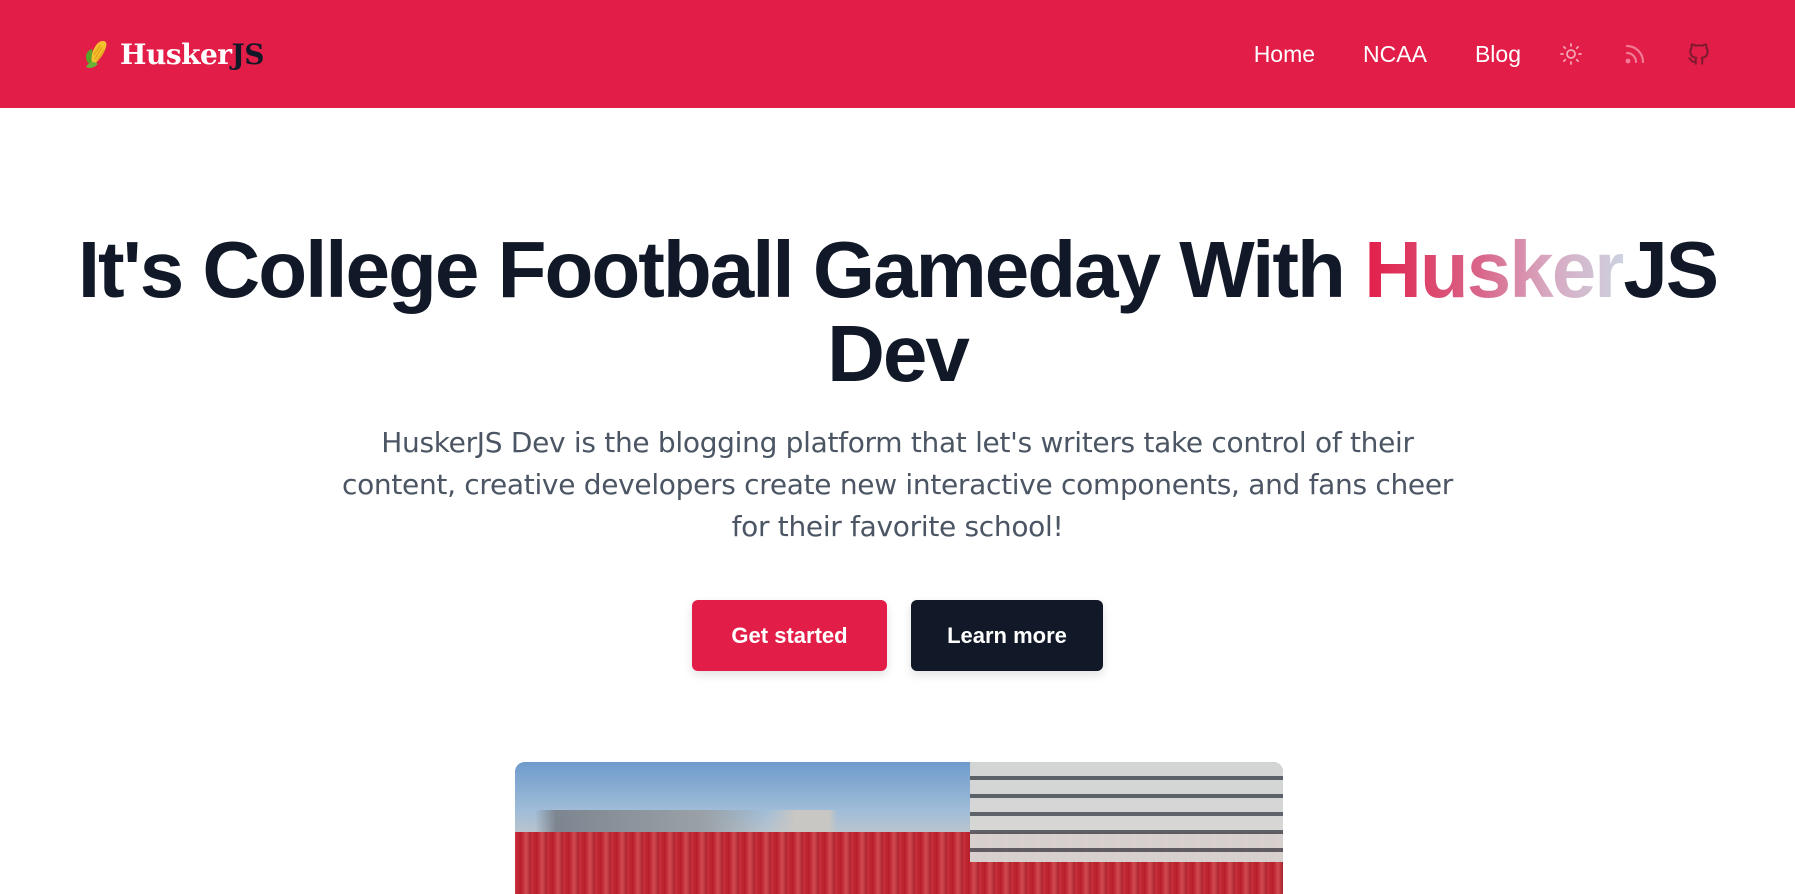  I want to click on nav-link-ncaa: NCAA, so click(1395, 54).